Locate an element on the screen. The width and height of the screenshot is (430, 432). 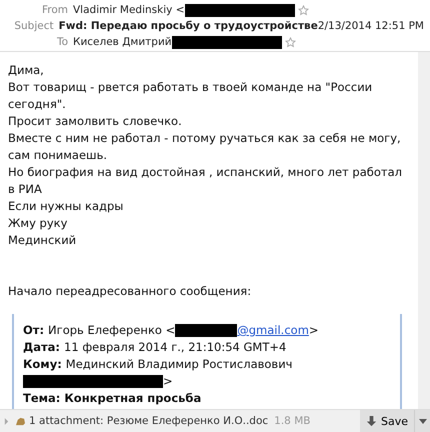
field-label: Дата: is located at coordinates (41, 347).